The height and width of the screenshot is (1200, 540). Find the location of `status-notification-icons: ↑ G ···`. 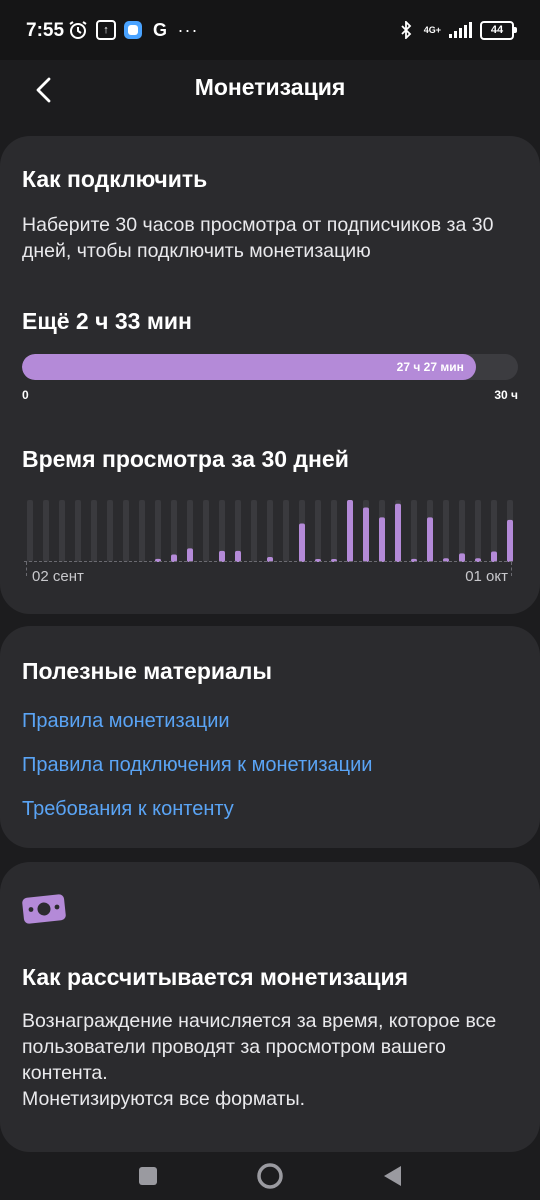

status-notification-icons: ↑ G ··· is located at coordinates (133, 30).